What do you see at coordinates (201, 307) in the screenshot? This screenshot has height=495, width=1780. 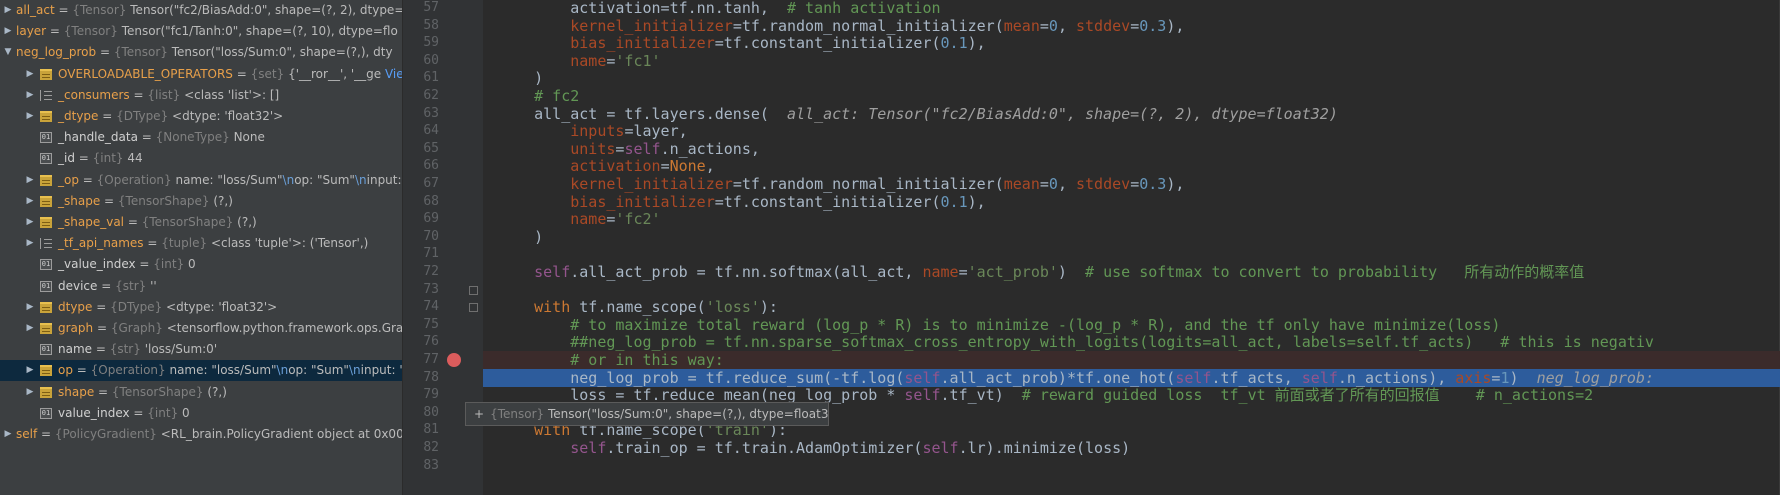 I see `variable-row: ▶ dtype = {DType} <dtype: 'float32'>` at bounding box center [201, 307].